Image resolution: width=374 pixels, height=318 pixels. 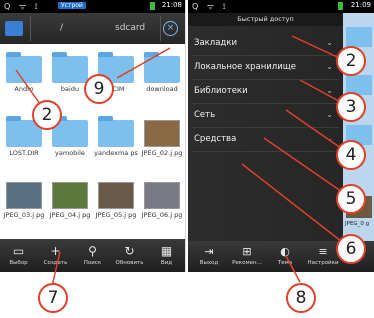 I want to click on toolbar-button-refresh: ↻ Обновить, so click(x=129, y=255).